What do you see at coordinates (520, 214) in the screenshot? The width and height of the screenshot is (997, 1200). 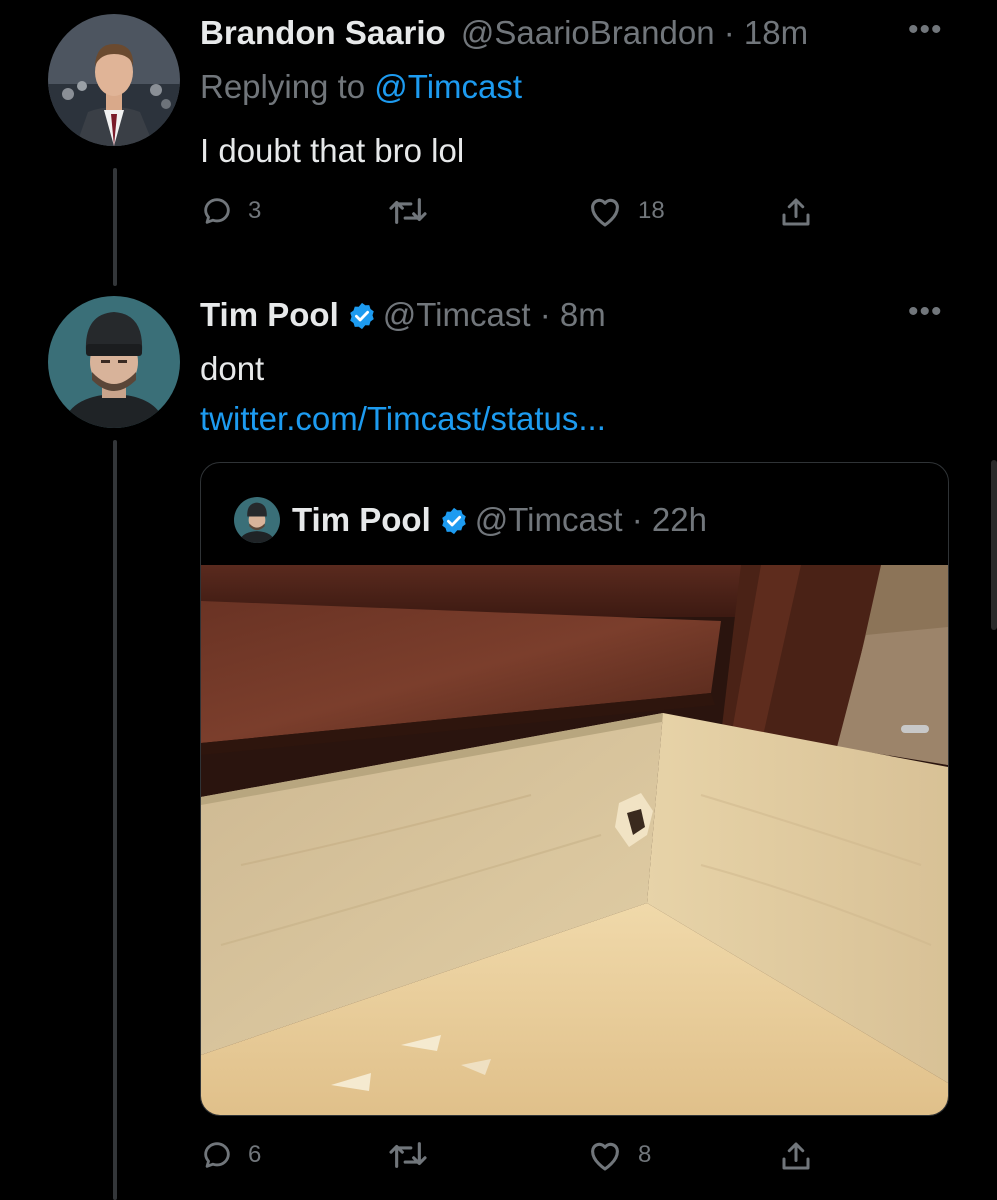 I see `reply-actions: 3 18` at bounding box center [520, 214].